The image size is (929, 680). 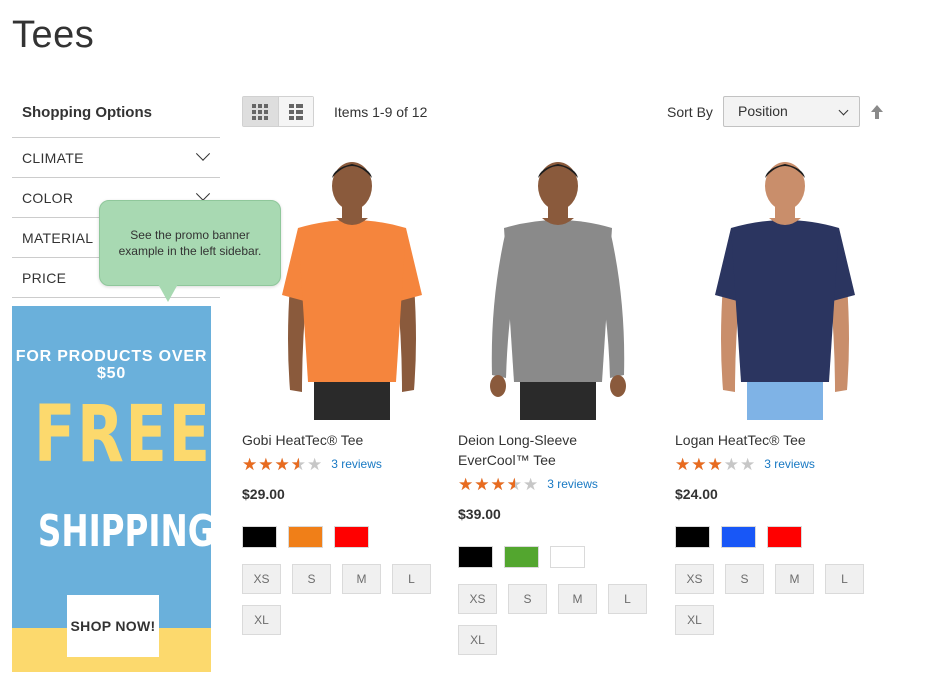 What do you see at coordinates (53, 35) in the screenshot?
I see `page-title: Tees` at bounding box center [53, 35].